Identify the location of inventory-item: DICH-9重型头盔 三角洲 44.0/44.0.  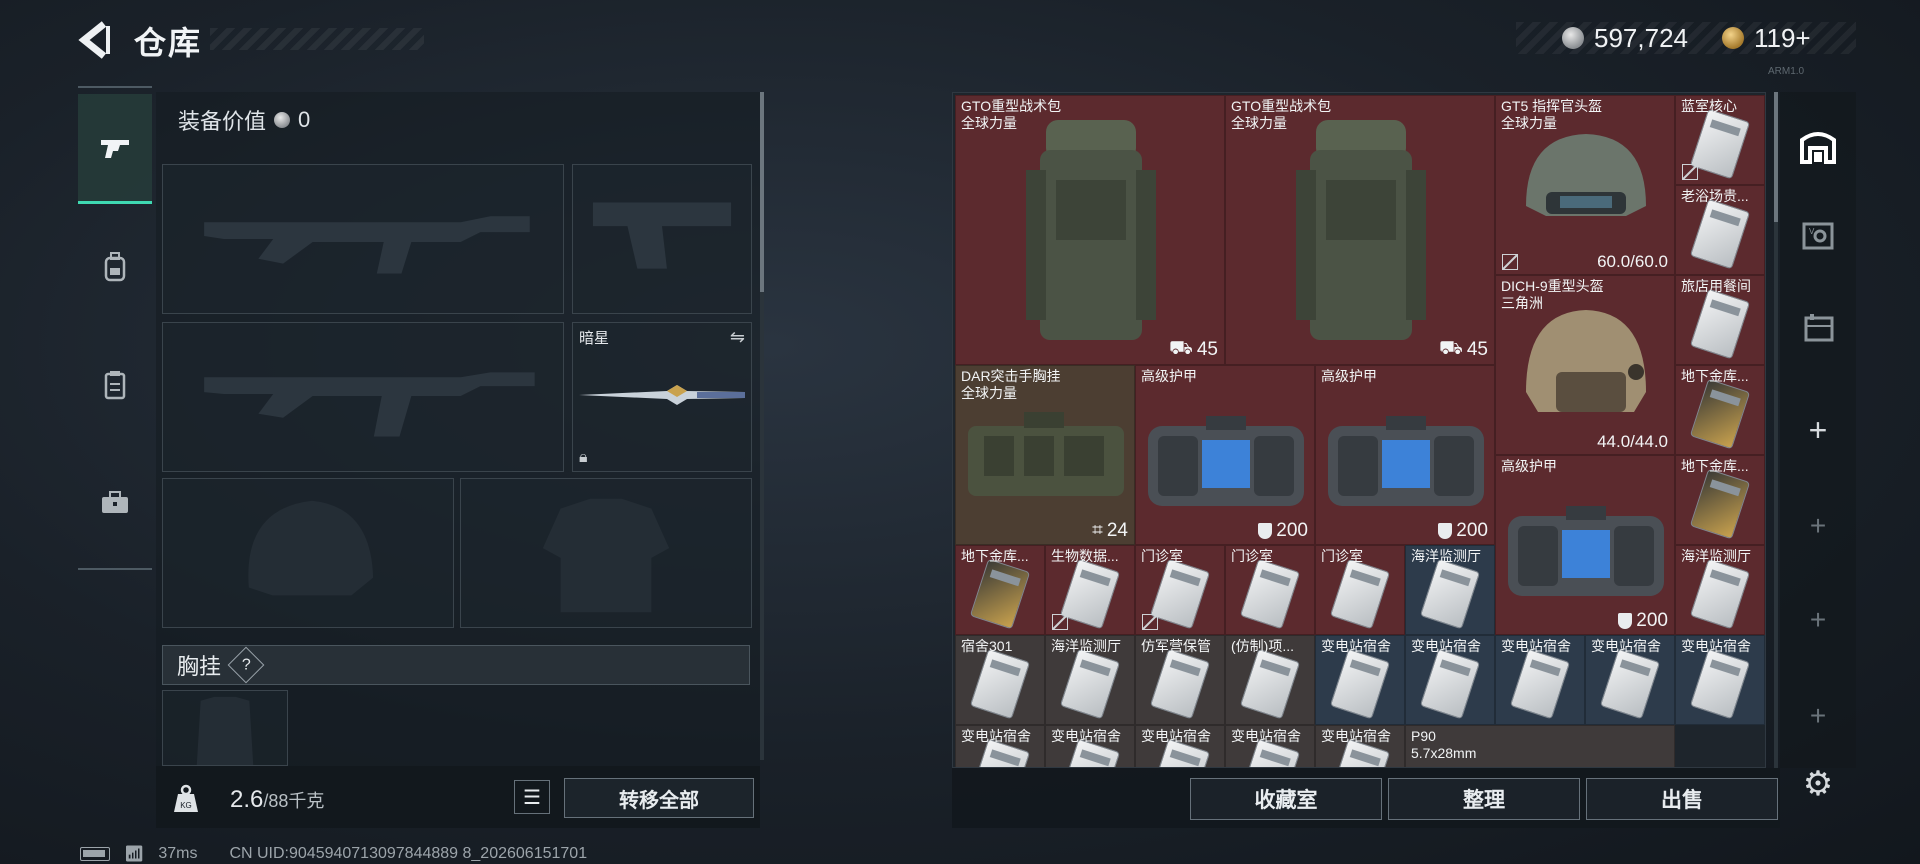
(1585, 365).